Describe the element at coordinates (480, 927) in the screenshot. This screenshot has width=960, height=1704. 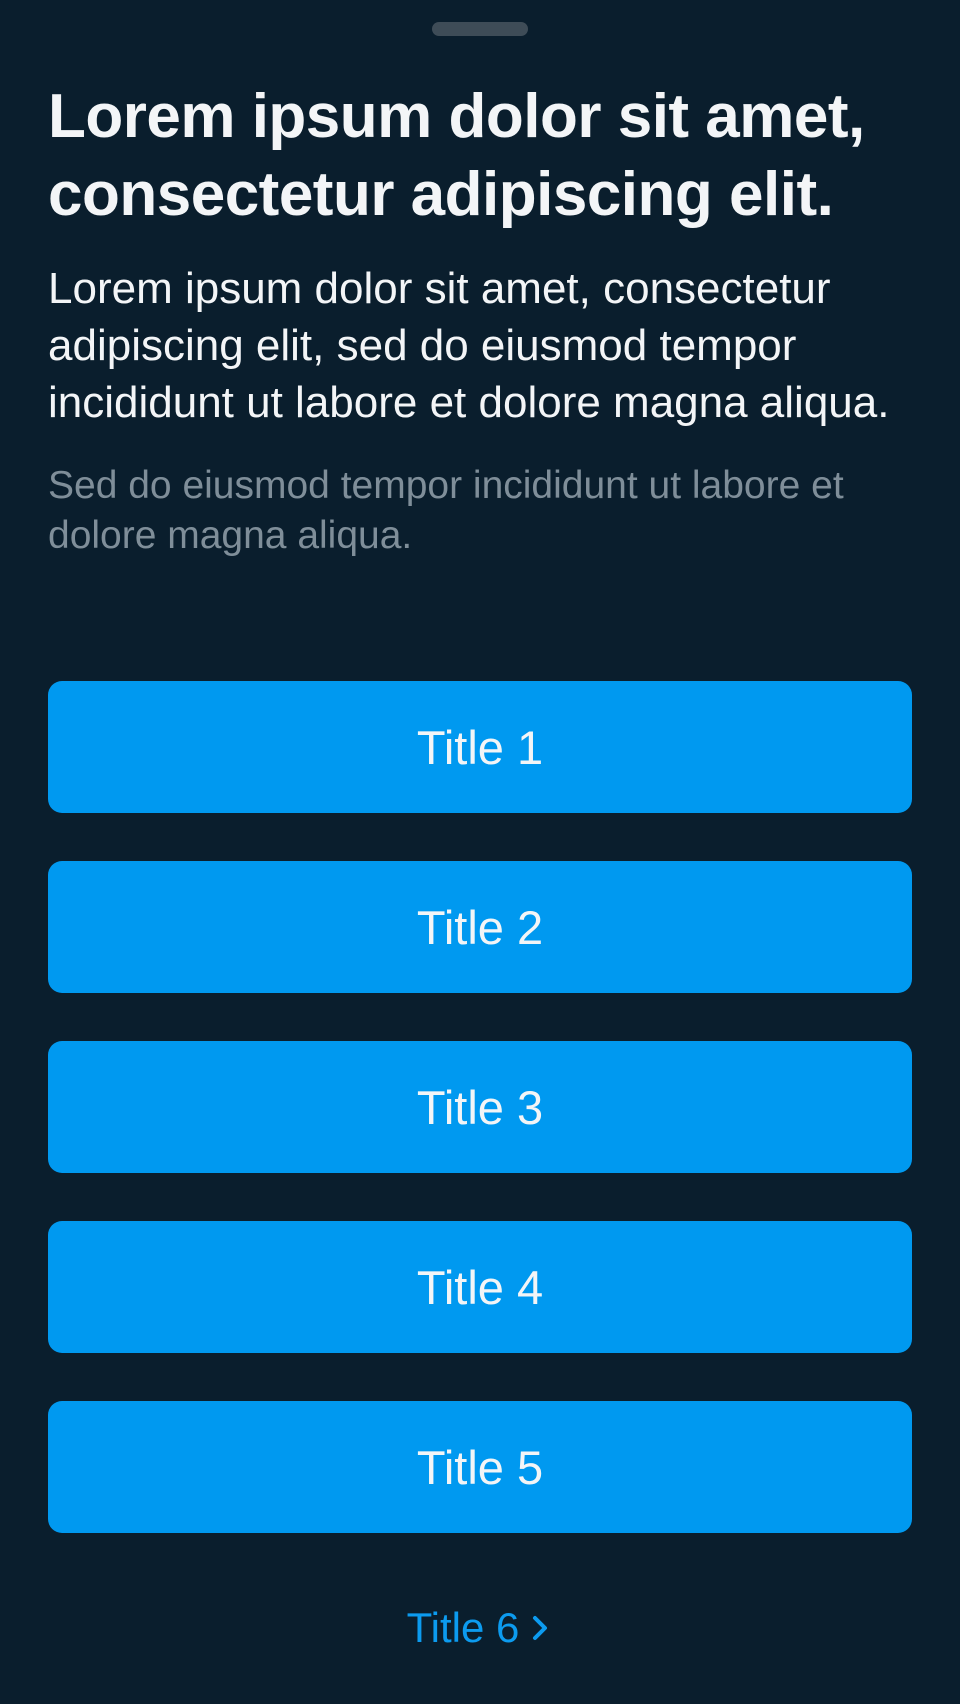
I see `title-2-button: Title 2` at that location.